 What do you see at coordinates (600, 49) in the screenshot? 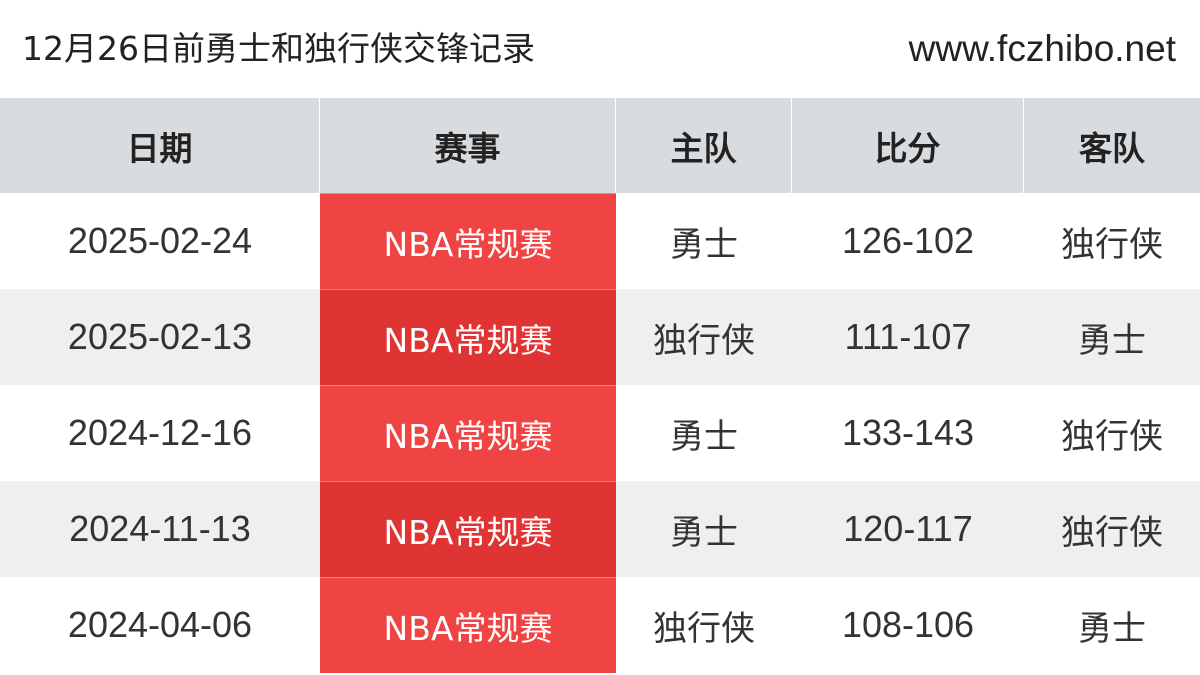
I see `title-bar: 12月26日前勇士和独行侠交锋记录 www.fczhibo.net` at bounding box center [600, 49].